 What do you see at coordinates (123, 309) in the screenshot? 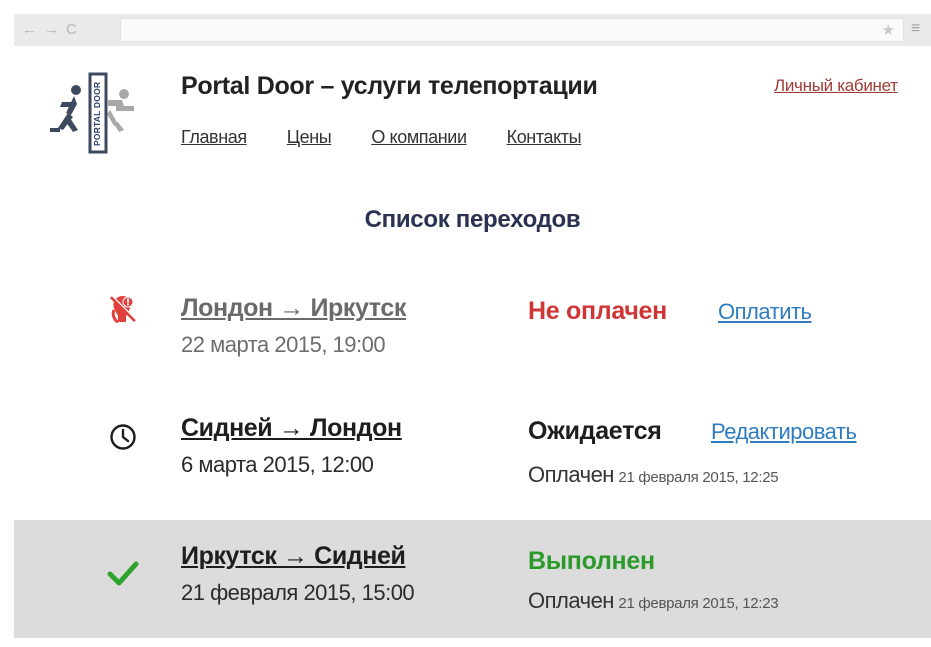
I see `unpaid-icon` at bounding box center [123, 309].